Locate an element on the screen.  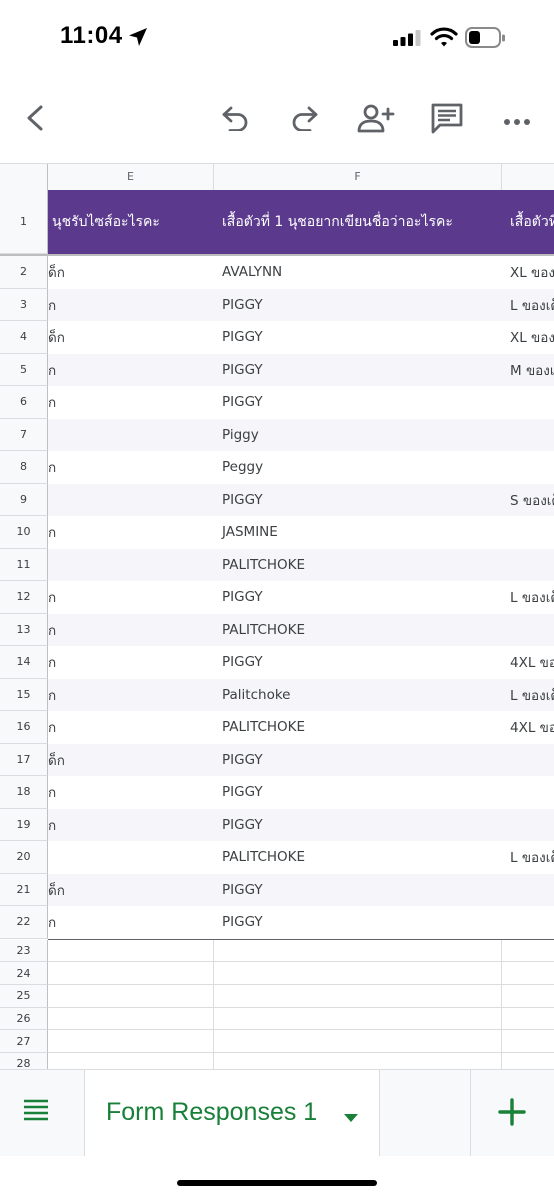
sheet-tab-form-responses: Form Responses 1 is located at coordinates (232, 1113).